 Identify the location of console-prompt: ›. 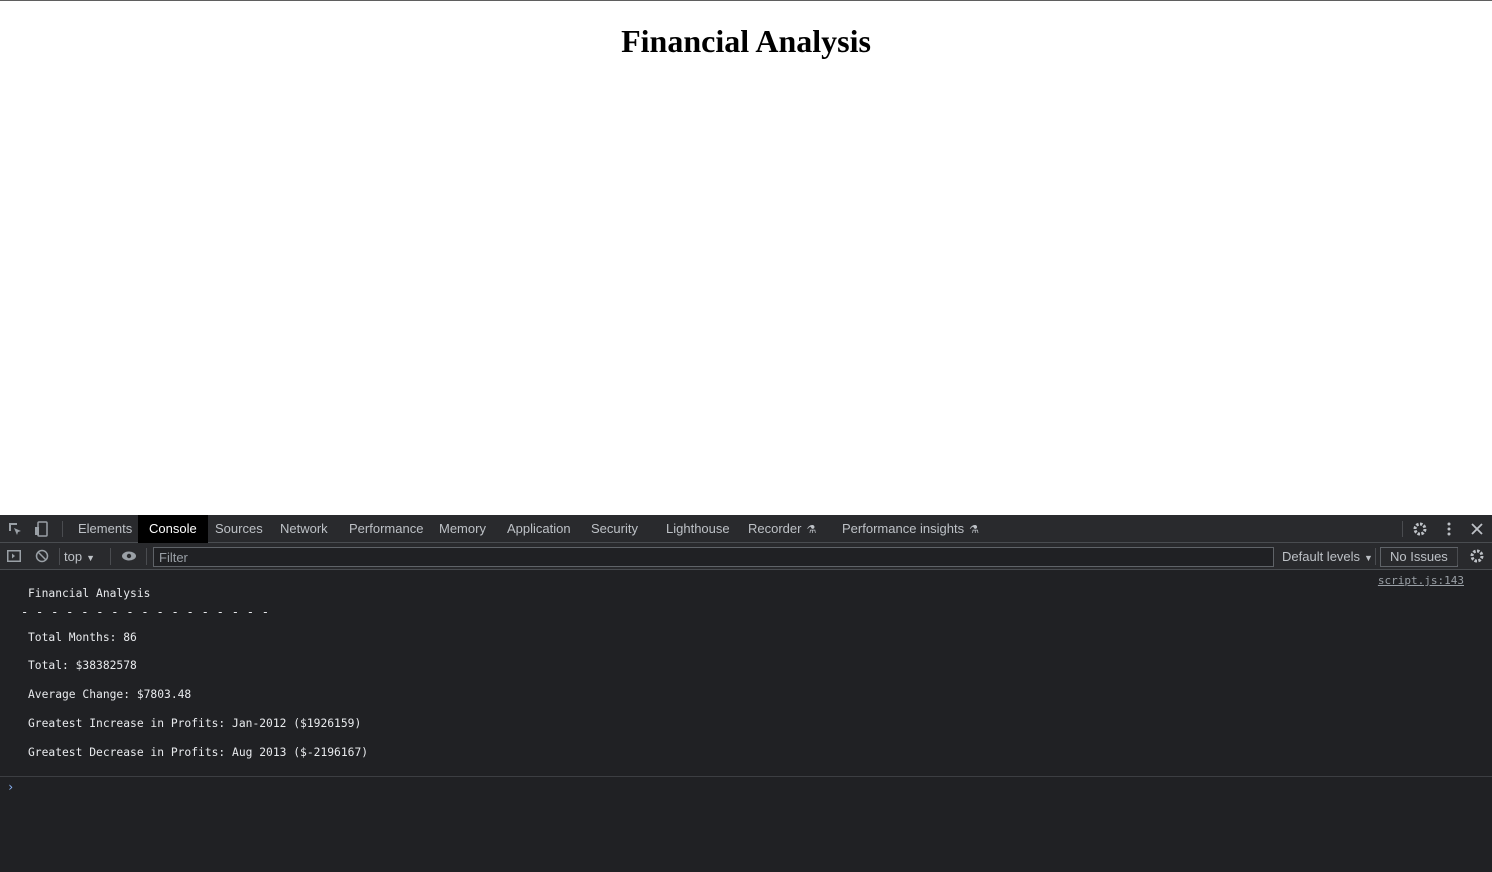
(10, 787).